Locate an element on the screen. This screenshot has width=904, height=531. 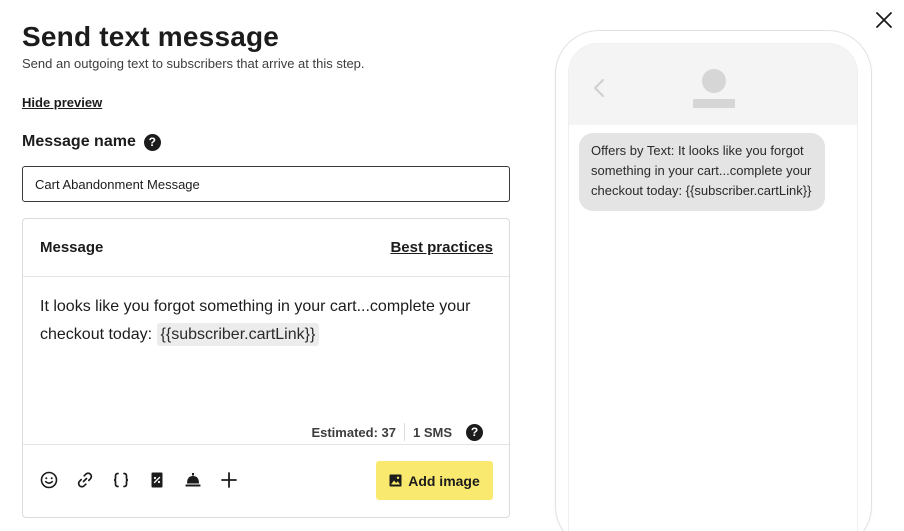
chevron-left-icon is located at coordinates (599, 88).